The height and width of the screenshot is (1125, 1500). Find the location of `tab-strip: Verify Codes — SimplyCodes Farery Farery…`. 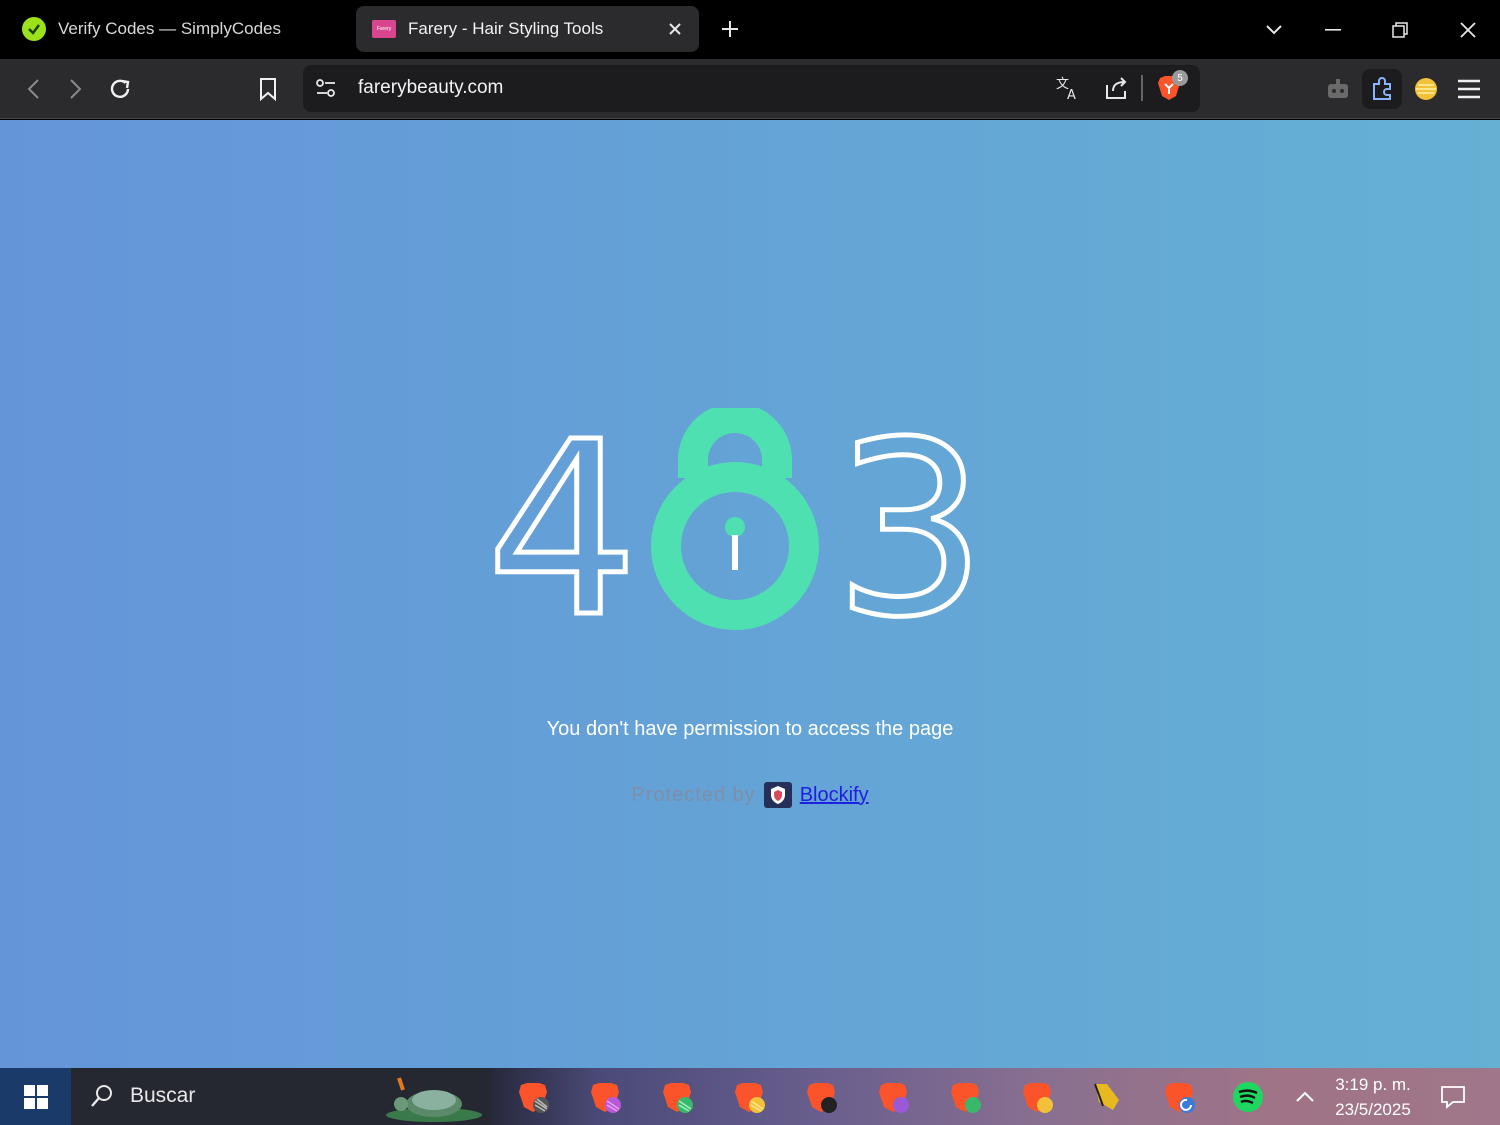

tab-strip: Verify Codes — SimplyCodes Farery Farery… is located at coordinates (750, 29).